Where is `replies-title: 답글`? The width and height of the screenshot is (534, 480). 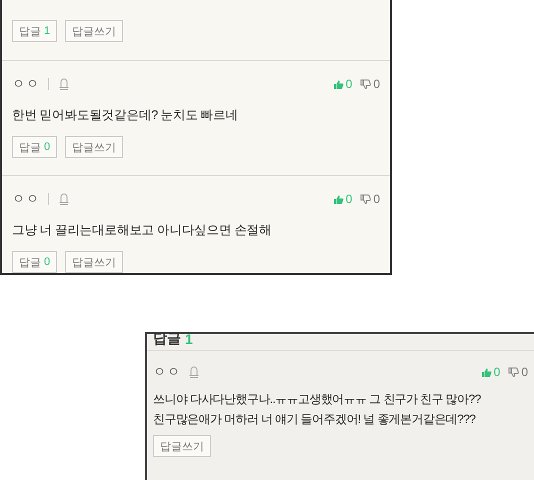
replies-title: 답글 is located at coordinates (167, 339).